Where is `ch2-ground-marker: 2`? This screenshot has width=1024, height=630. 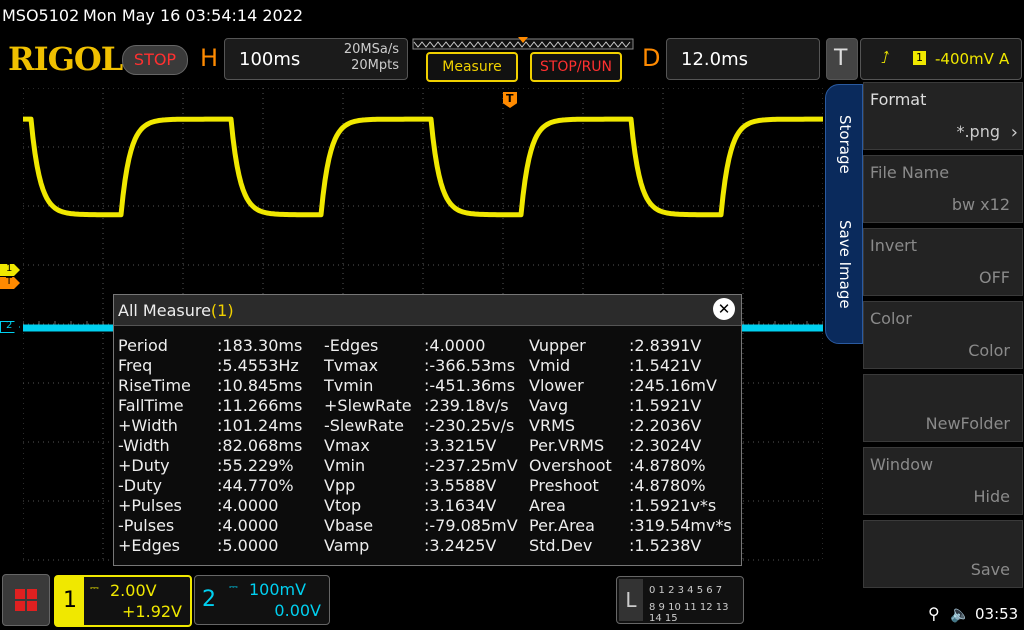 ch2-ground-marker: 2 is located at coordinates (10, 327).